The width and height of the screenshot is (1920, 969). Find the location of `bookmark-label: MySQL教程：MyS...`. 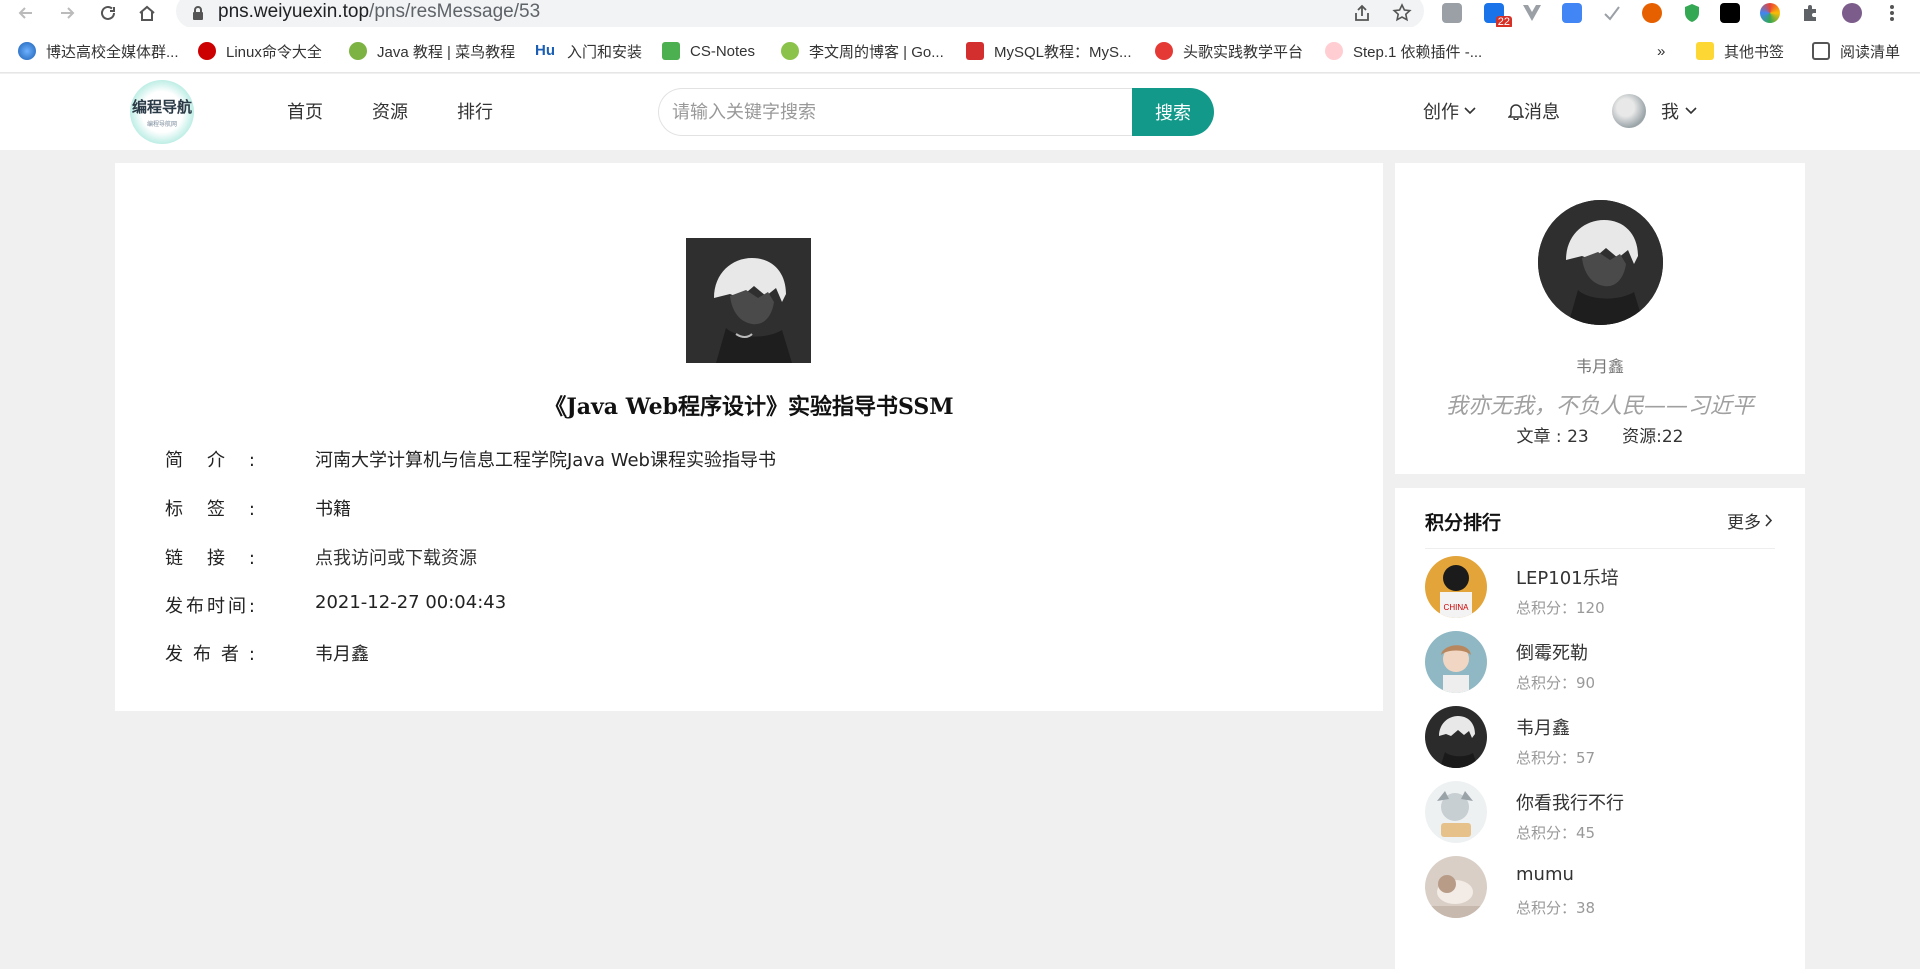

bookmark-label: MySQL教程：MyS... is located at coordinates (1063, 52).